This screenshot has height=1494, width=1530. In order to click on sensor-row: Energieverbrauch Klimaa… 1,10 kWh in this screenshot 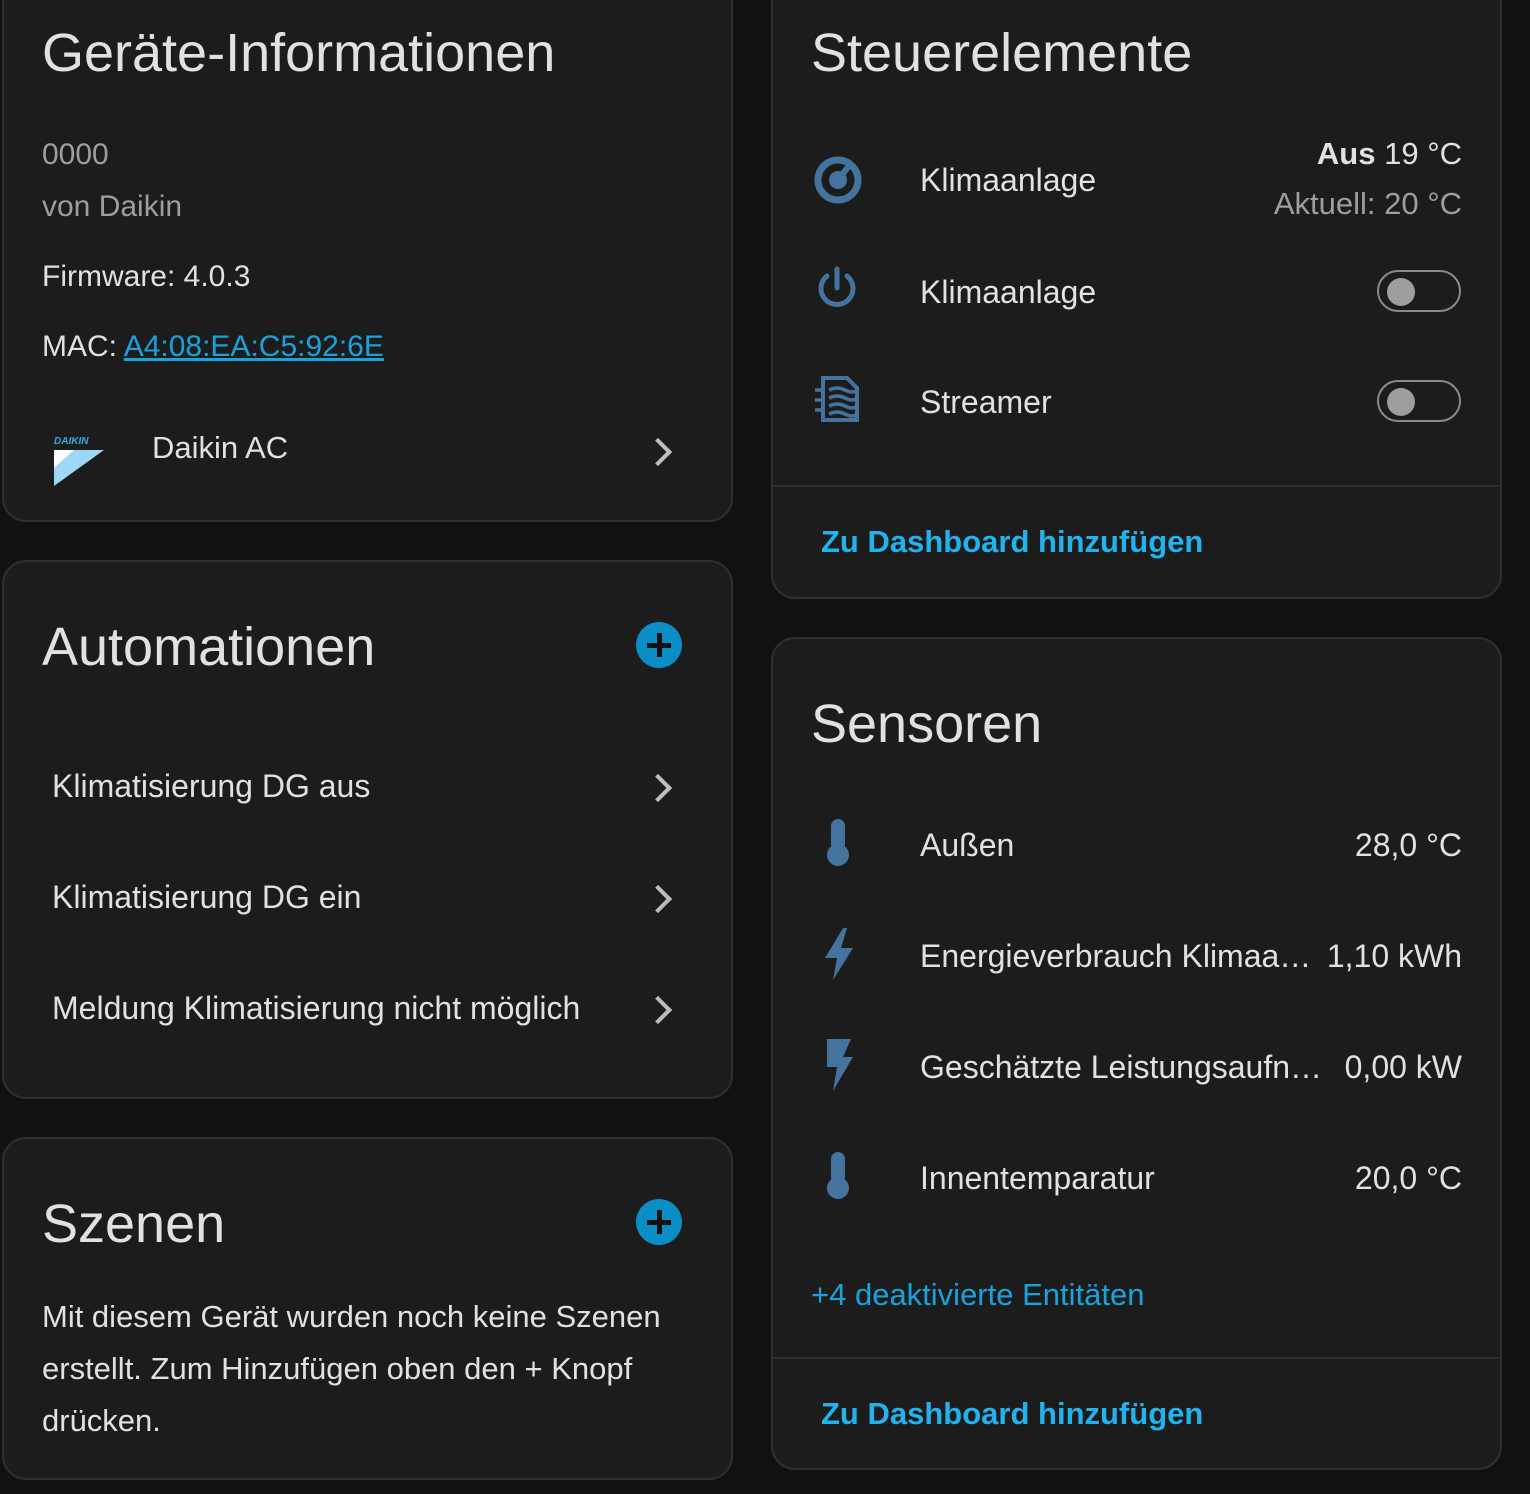, I will do `click(1136, 955)`.